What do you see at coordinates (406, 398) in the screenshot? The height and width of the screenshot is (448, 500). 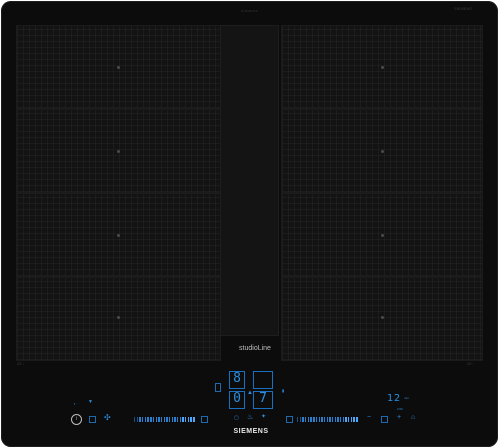 I see `timer-unit: min` at bounding box center [406, 398].